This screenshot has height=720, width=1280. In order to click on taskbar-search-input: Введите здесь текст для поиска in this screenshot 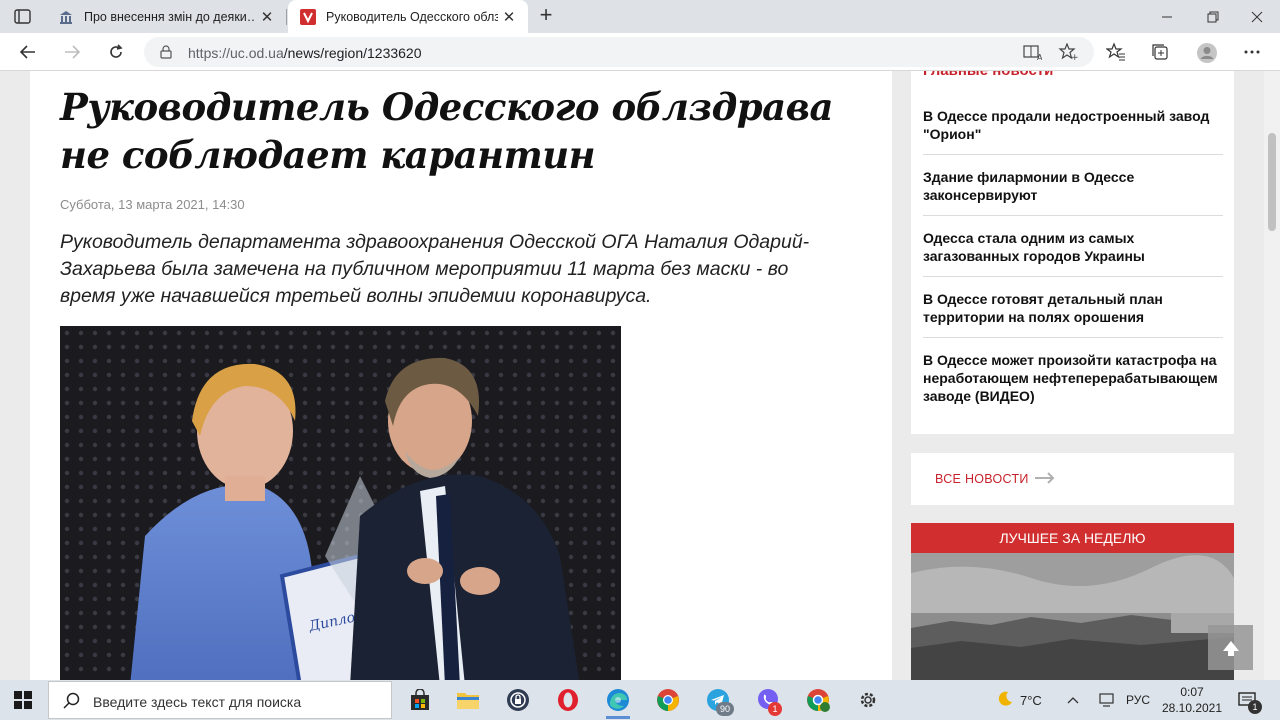, I will do `click(220, 700)`.